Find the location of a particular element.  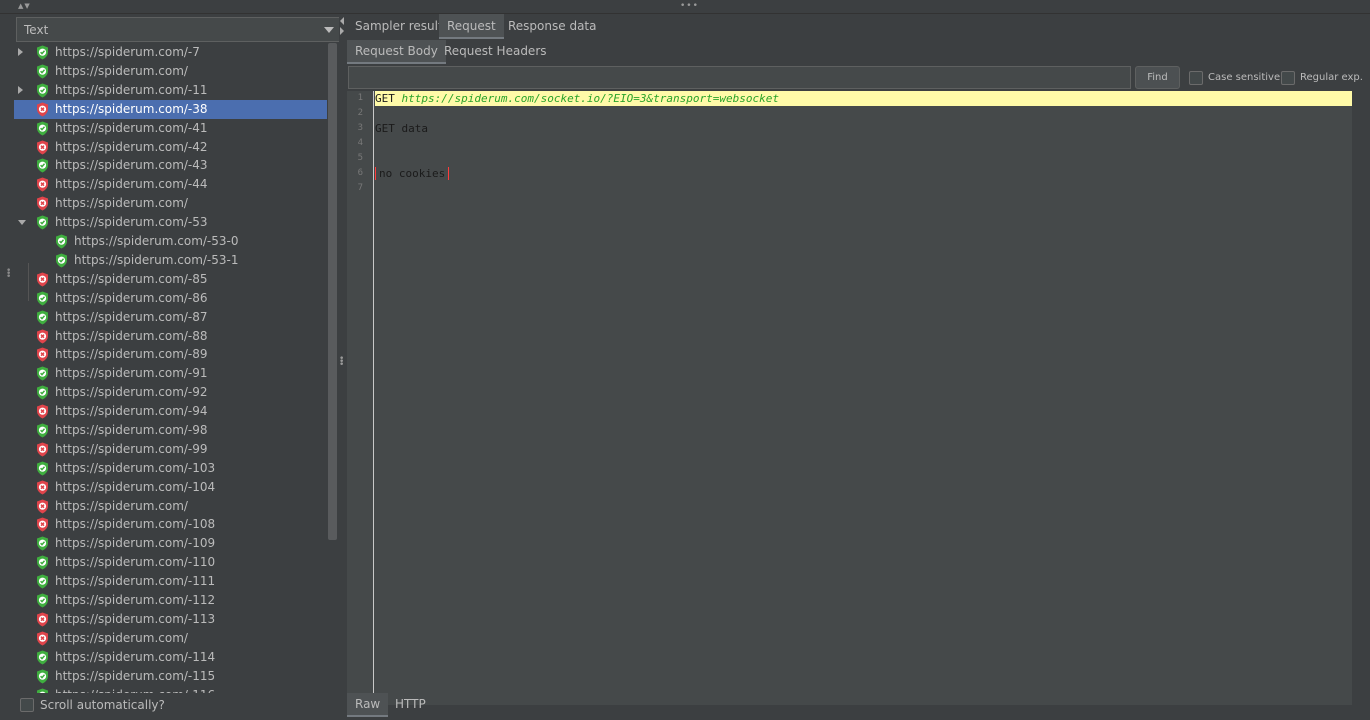

collapse-expand-arrows-icon: ▲▼ is located at coordinates (24, 6).